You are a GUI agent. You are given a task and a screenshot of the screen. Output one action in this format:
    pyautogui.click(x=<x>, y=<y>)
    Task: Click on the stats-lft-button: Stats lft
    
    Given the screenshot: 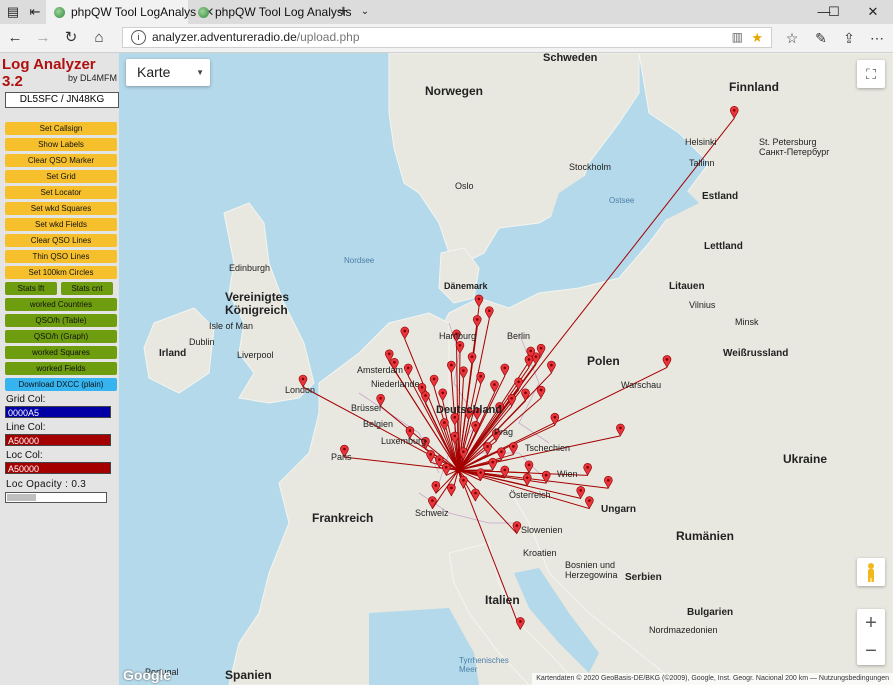 What is the action you would take?
    pyautogui.click(x=31, y=288)
    